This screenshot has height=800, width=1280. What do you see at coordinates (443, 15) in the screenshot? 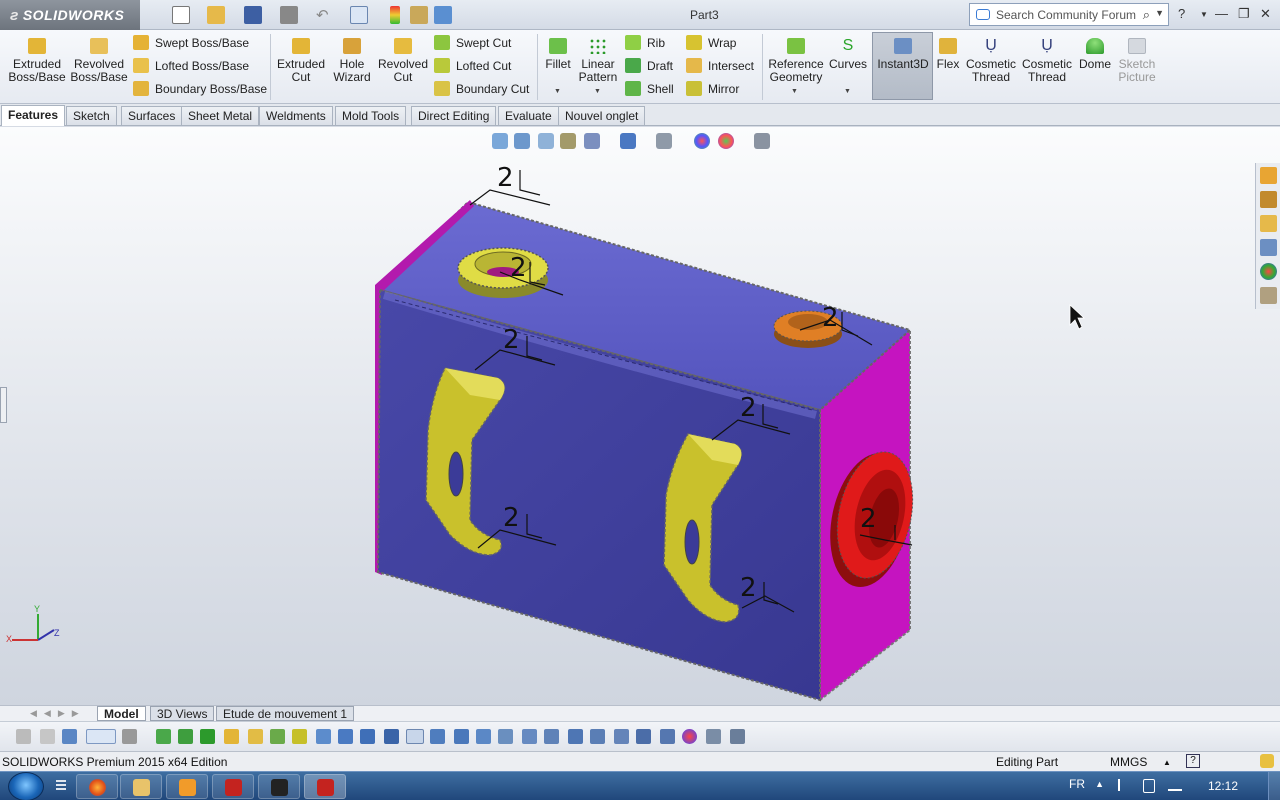
I see `options-icon` at bounding box center [443, 15].